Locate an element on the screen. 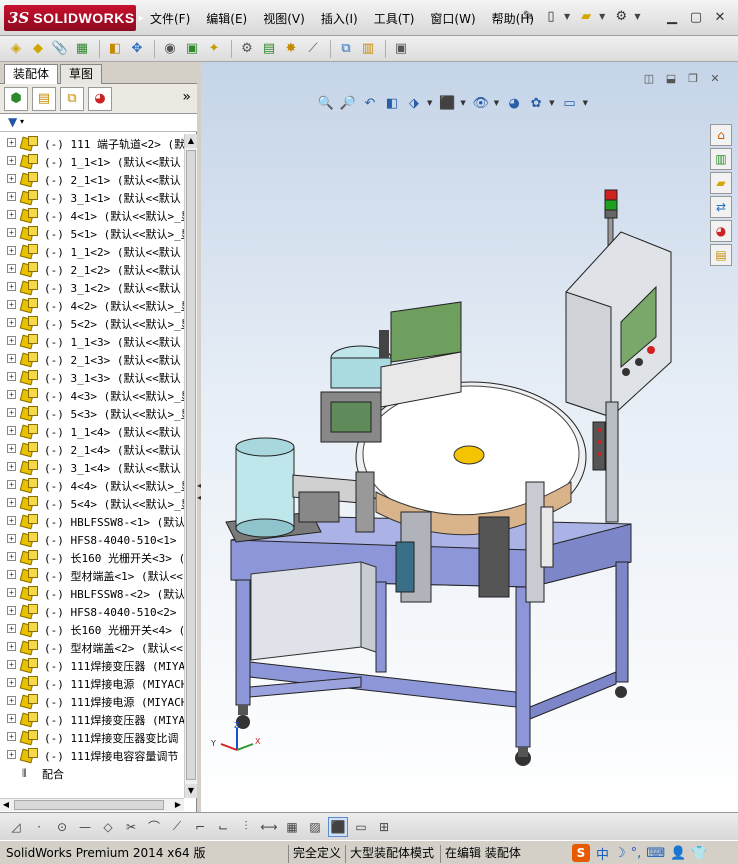 The height and width of the screenshot is (864, 738). hscroll-thumb is located at coordinates (89, 805).